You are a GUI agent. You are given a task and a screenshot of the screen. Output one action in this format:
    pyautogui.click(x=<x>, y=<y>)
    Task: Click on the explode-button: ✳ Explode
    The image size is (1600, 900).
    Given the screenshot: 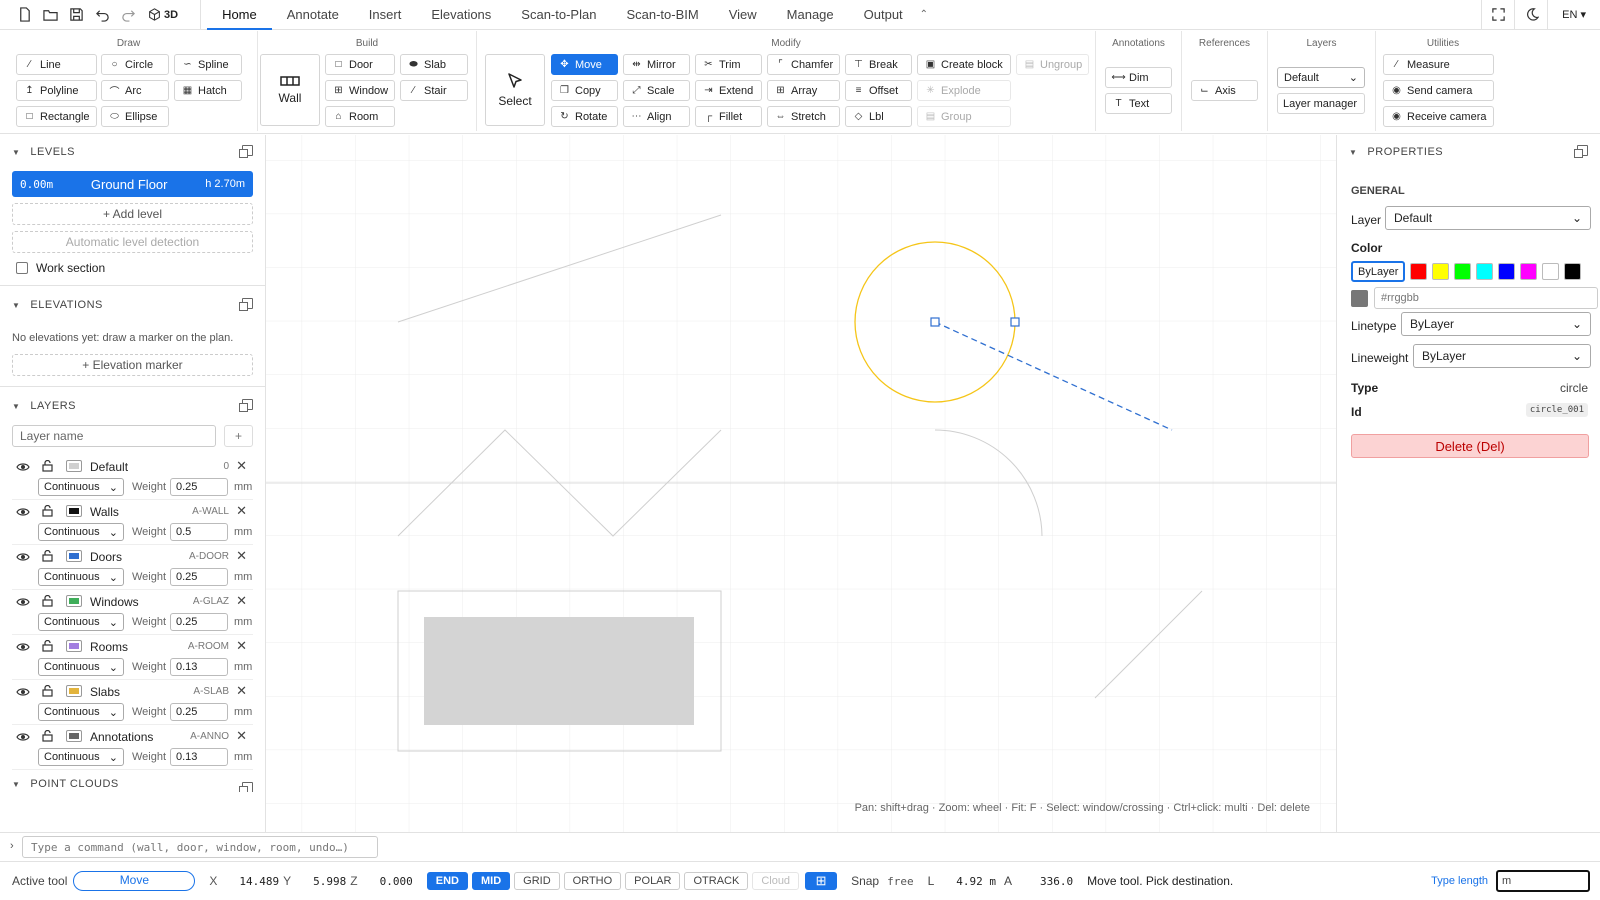 What is the action you would take?
    pyautogui.click(x=964, y=90)
    